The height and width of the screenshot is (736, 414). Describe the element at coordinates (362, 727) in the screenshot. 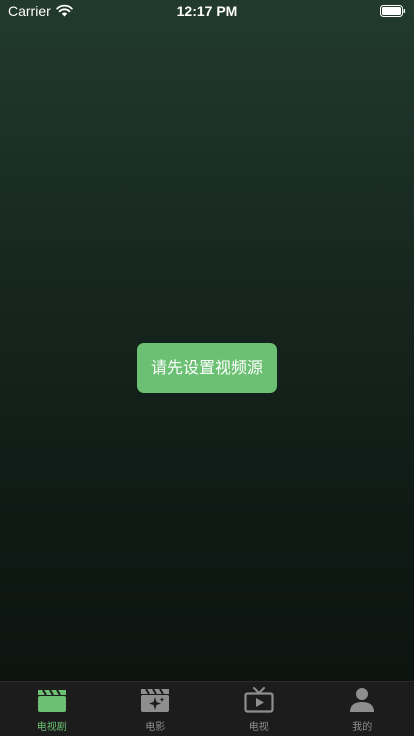

I see `tab-label: 我的` at that location.